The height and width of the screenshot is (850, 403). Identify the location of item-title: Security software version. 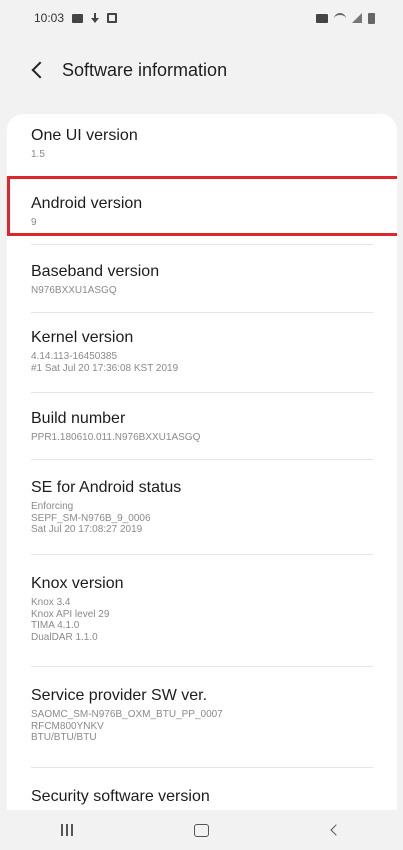
(120, 796).